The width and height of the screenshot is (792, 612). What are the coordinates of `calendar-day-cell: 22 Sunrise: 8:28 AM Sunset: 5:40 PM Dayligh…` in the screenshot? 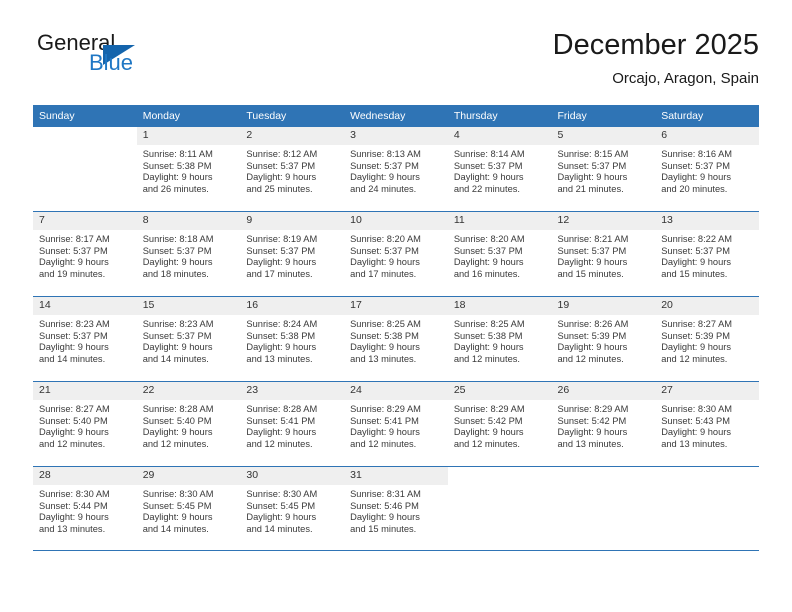 It's located at (188, 424).